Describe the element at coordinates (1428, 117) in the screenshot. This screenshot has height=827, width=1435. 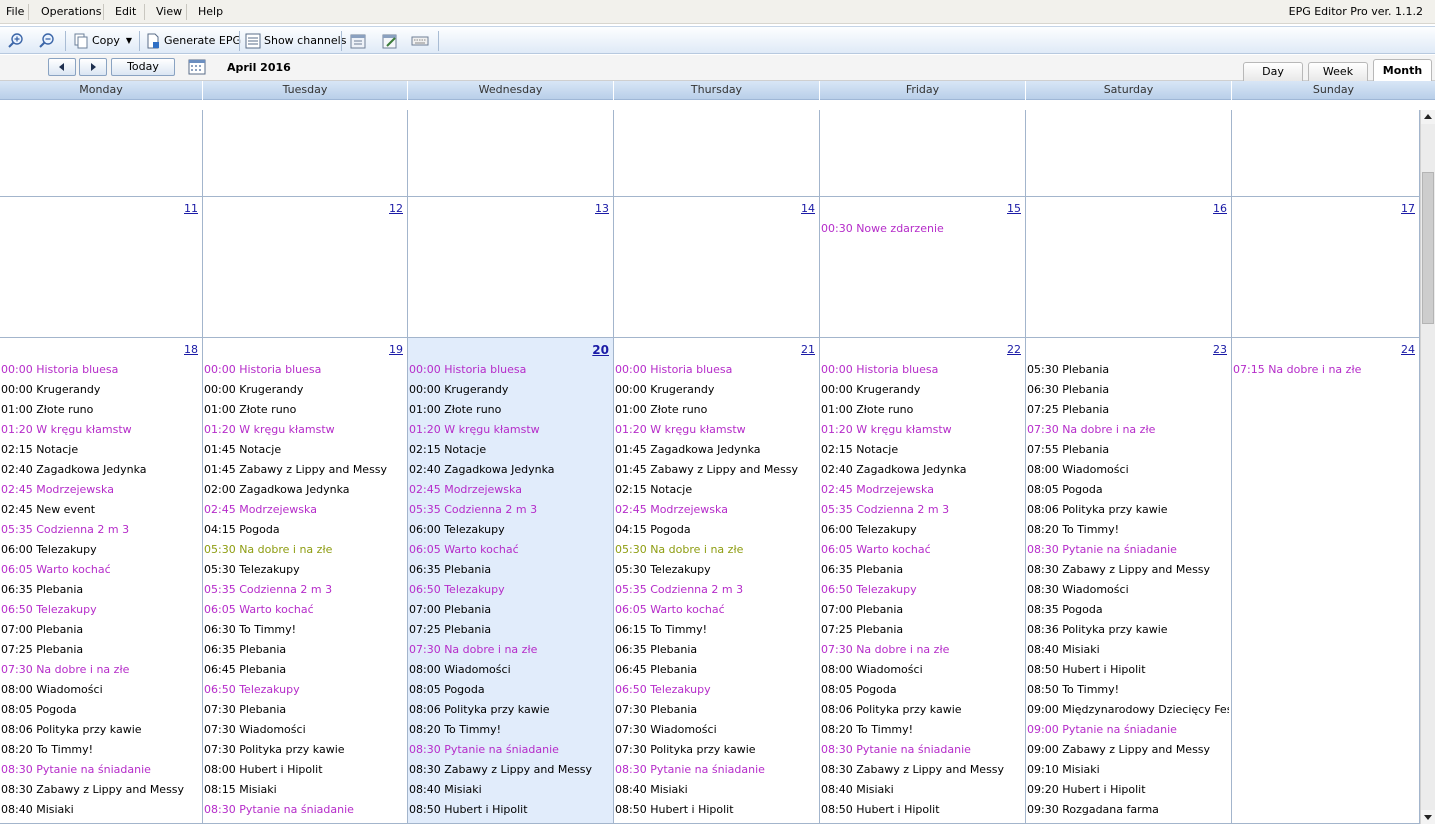
I see `scroll-up-button` at that location.